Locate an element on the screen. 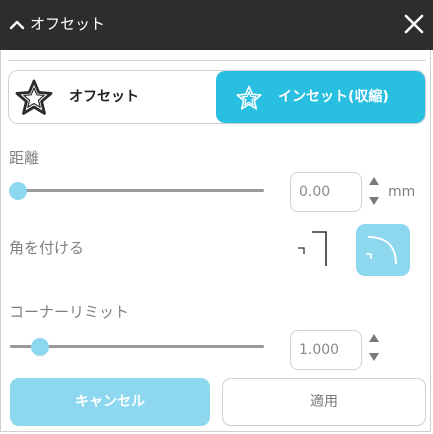  close-icon is located at coordinates (414, 24).